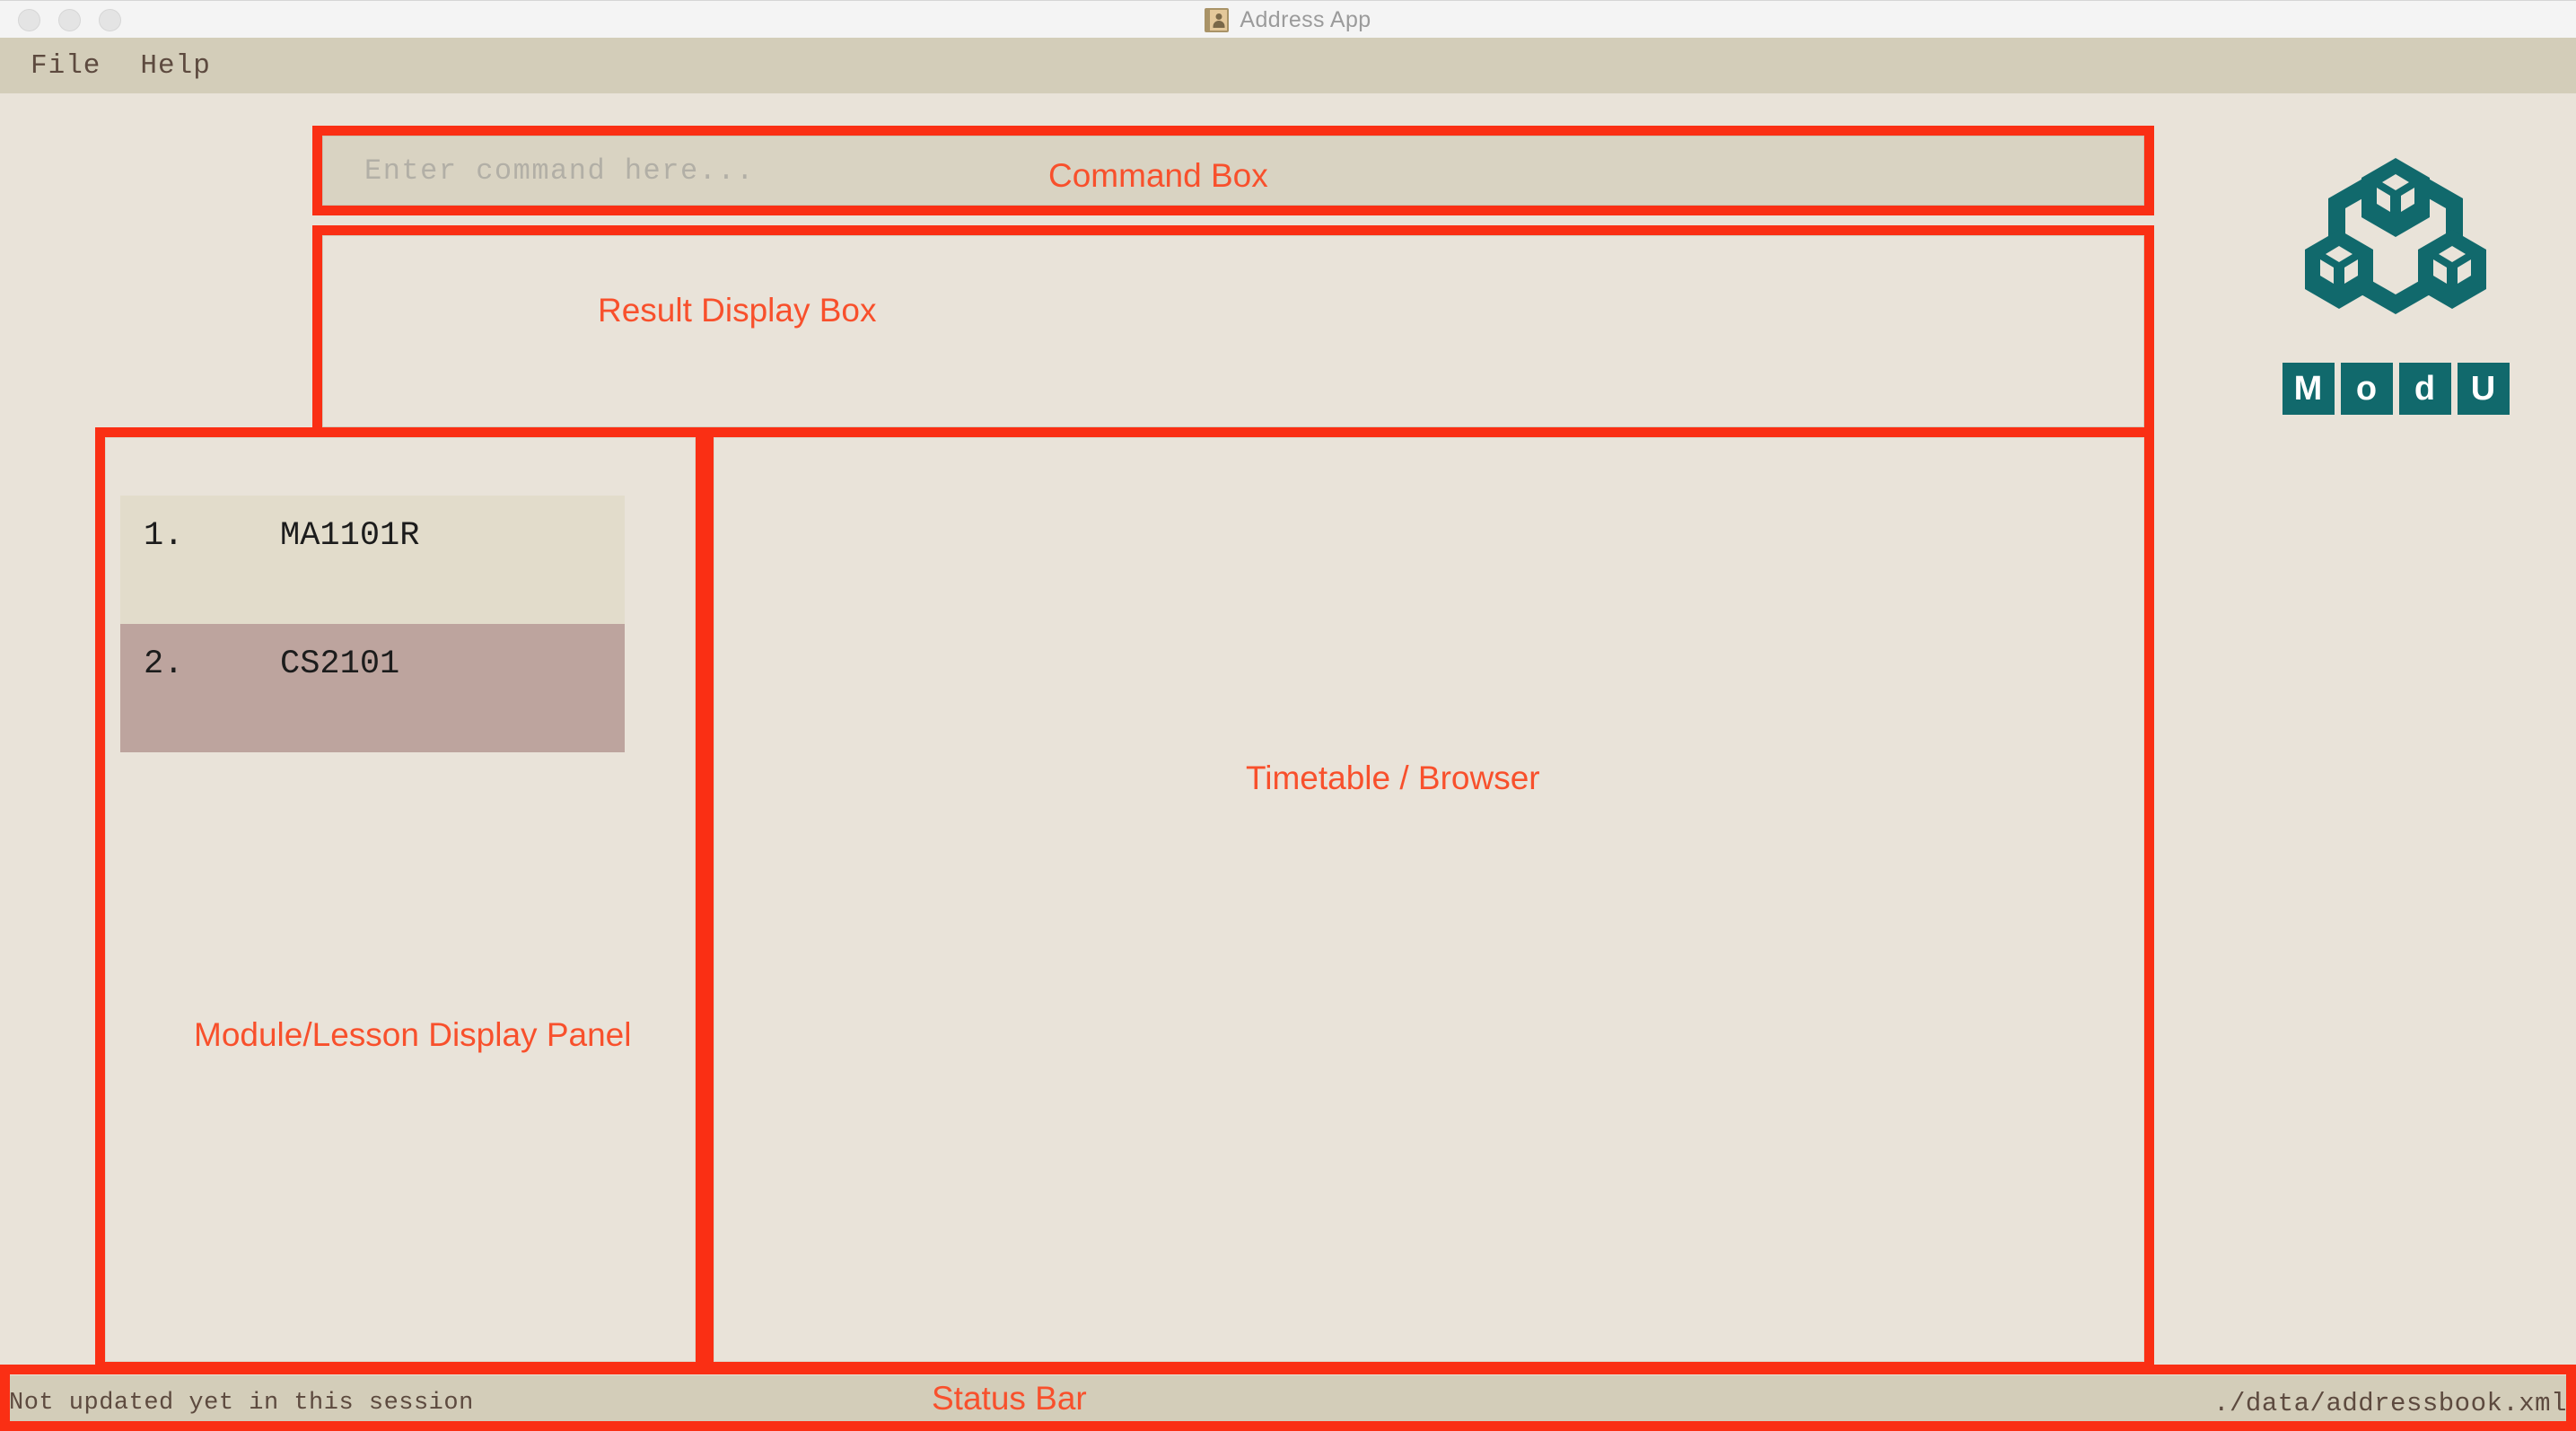 The width and height of the screenshot is (2576, 1431). I want to click on list-item-index: 2., so click(164, 664).